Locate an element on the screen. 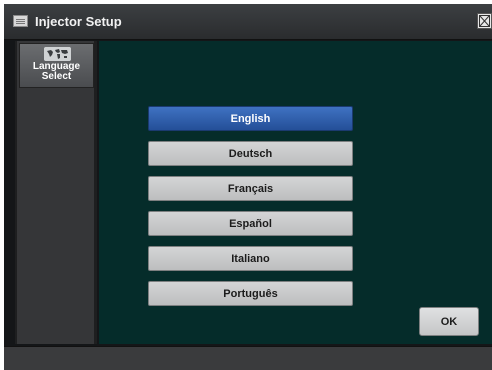 The height and width of the screenshot is (370, 492). close-icon is located at coordinates (484, 21).